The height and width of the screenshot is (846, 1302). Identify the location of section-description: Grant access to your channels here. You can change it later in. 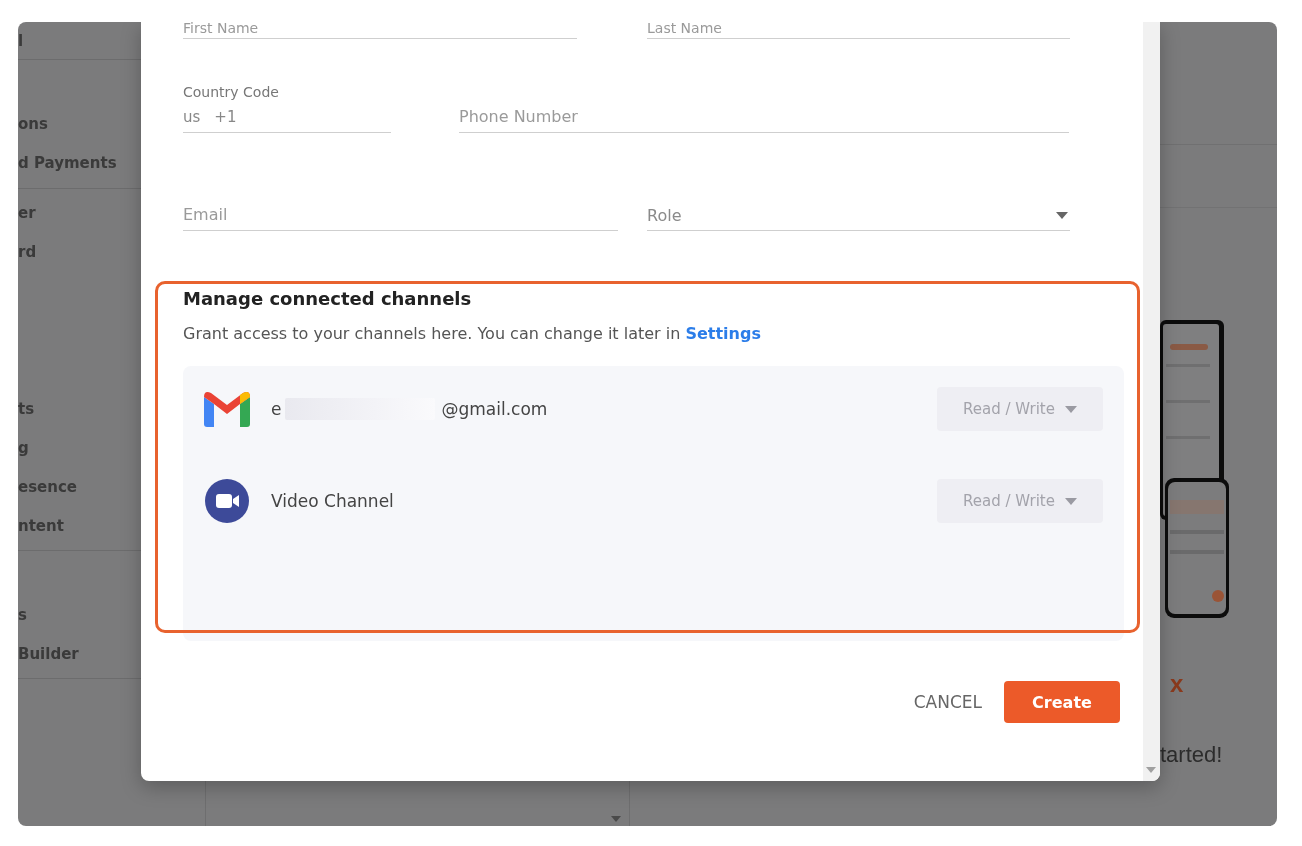
(432, 333).